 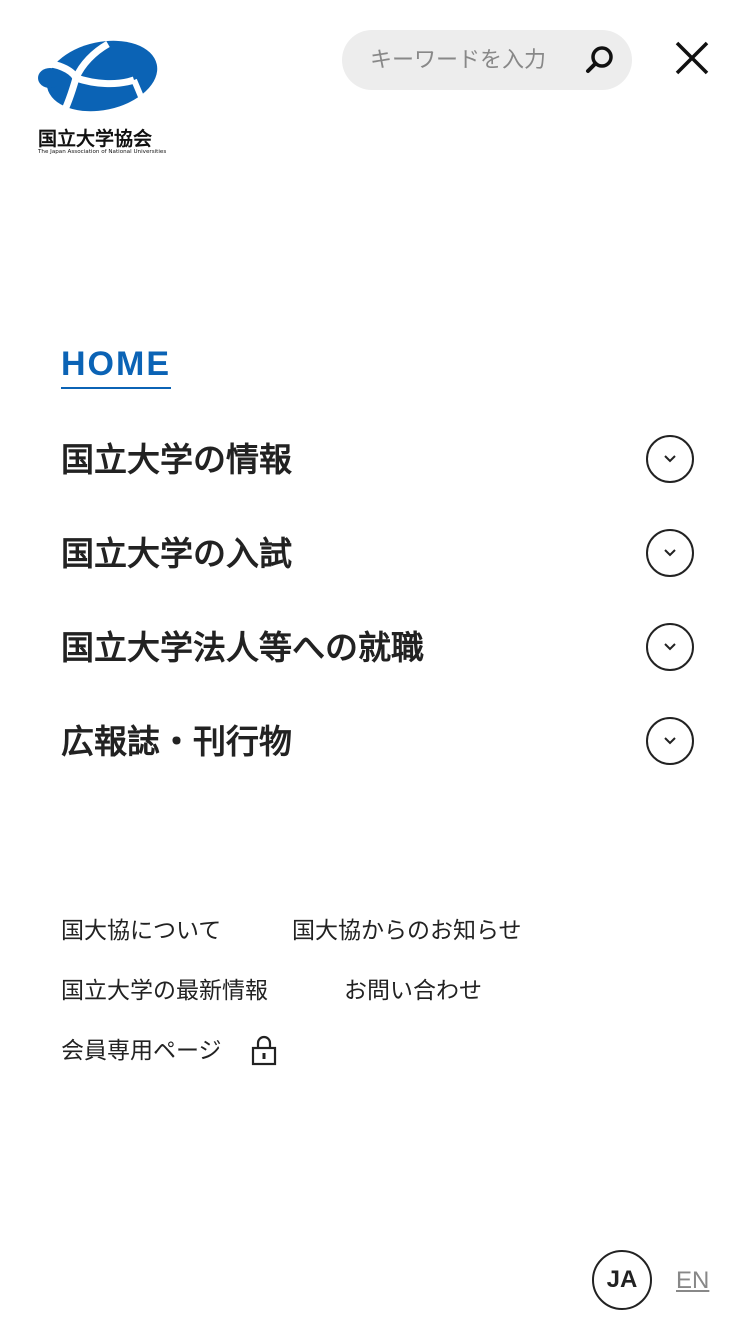 I want to click on home-link: HOME, so click(x=116, y=366).